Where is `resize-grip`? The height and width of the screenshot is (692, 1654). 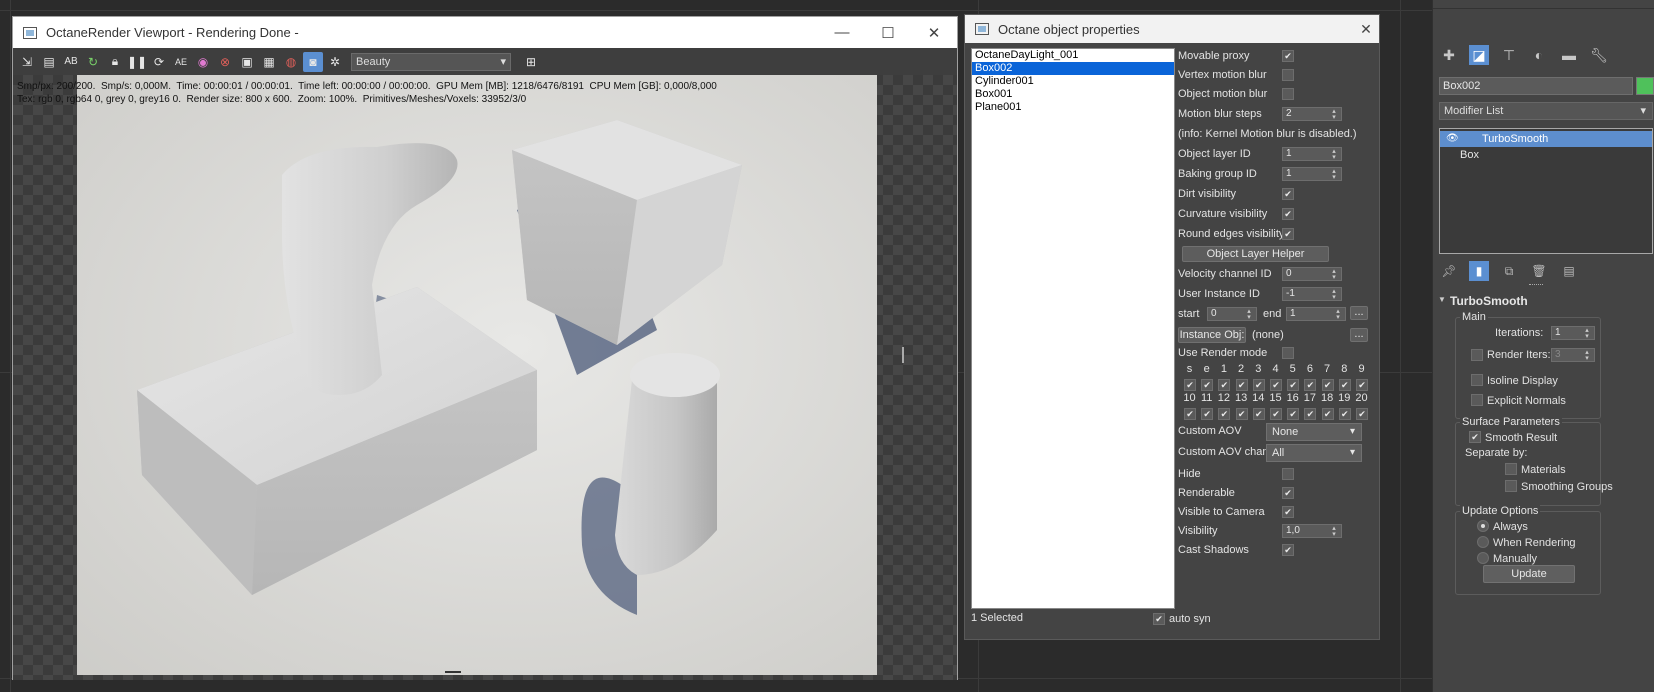 resize-grip is located at coordinates (453, 672).